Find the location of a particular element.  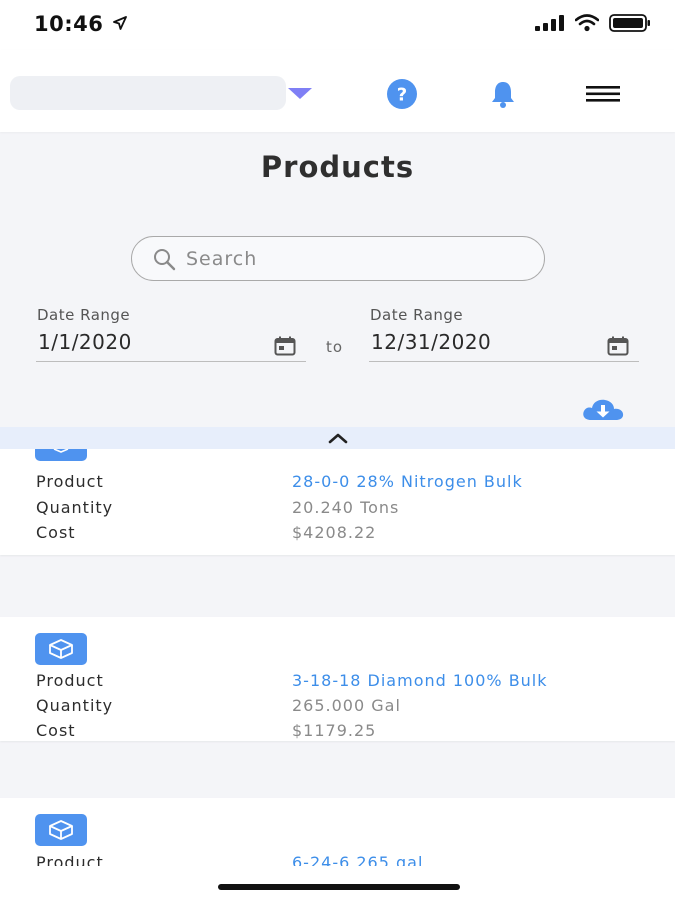

cost-value: $1179.25 is located at coordinates (334, 730).